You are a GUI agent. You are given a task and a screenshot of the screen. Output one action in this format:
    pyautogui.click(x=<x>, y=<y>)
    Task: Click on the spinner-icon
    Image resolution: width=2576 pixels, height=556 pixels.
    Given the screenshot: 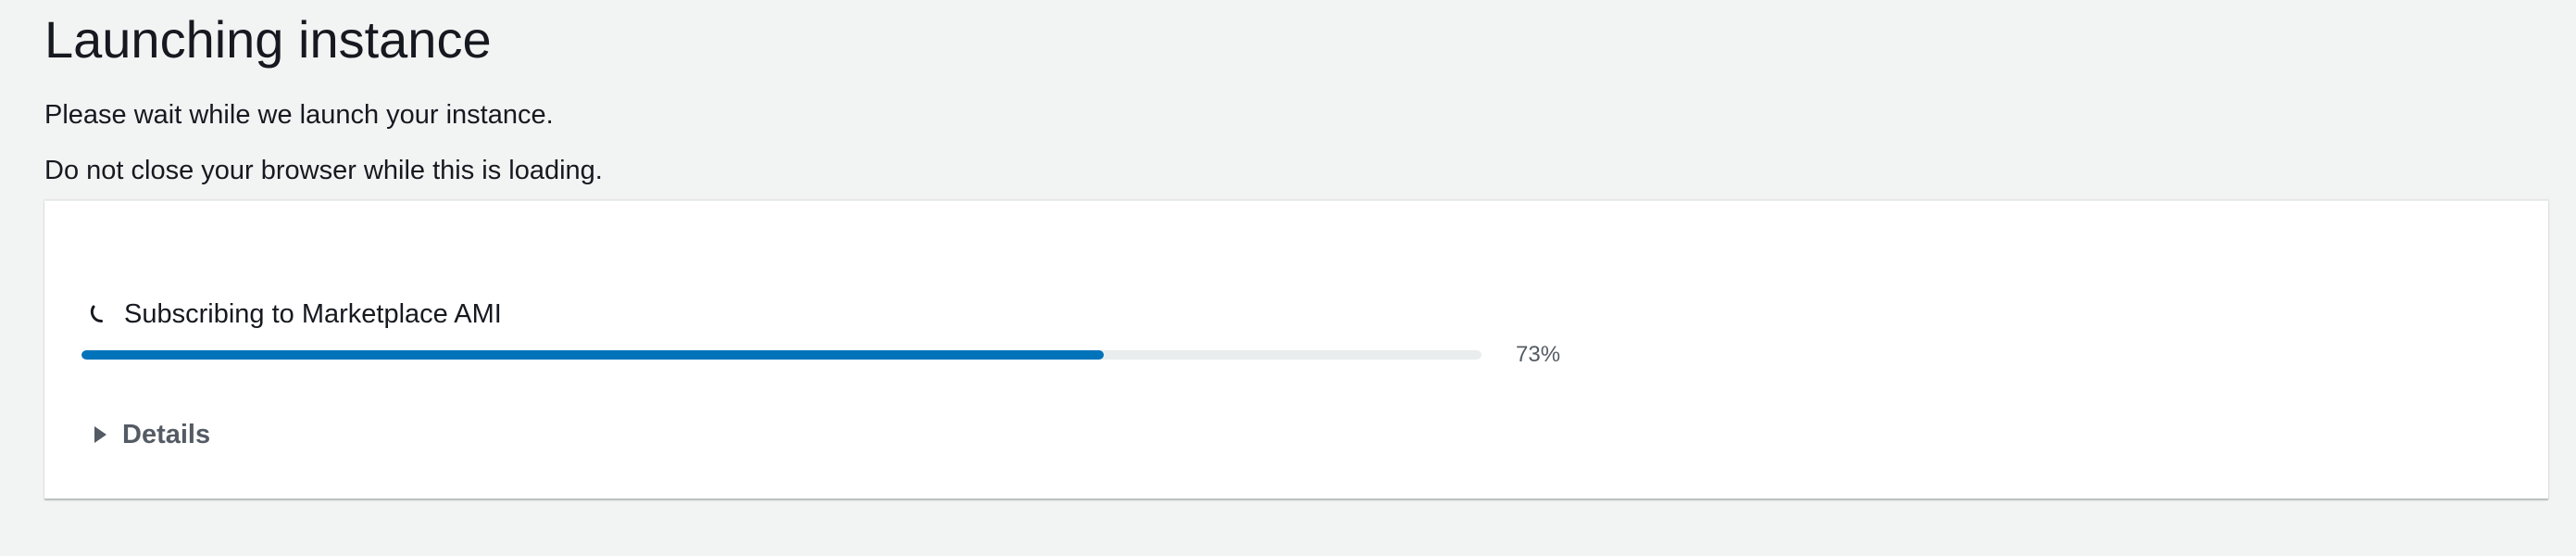 What is the action you would take?
    pyautogui.click(x=94, y=316)
    